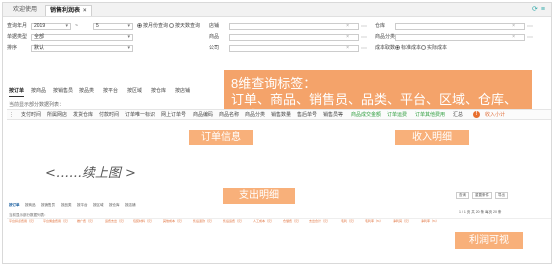  Describe the element at coordinates (320, 221) in the screenshot. I see `col-expense-total: 支出合计（元）` at that location.